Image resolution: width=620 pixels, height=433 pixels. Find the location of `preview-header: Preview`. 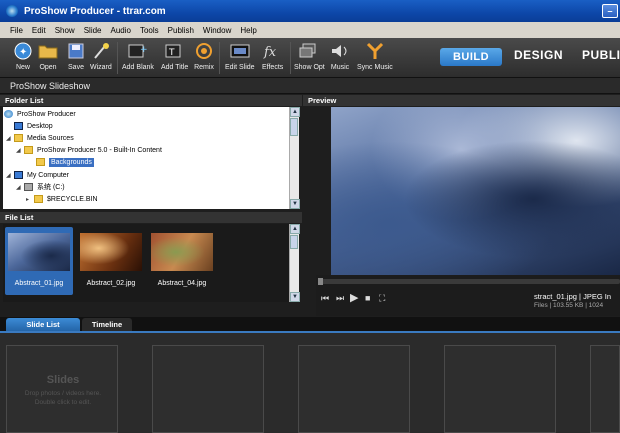

preview-header: Preview is located at coordinates (461, 100).